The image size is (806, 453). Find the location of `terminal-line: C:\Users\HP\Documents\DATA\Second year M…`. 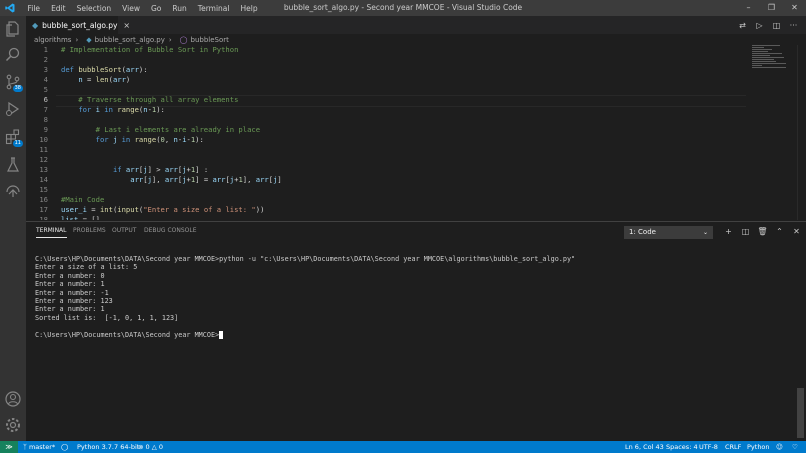

terminal-line: C:\Users\HP\Documents\DATA\Second year M… is located at coordinates (305, 259).